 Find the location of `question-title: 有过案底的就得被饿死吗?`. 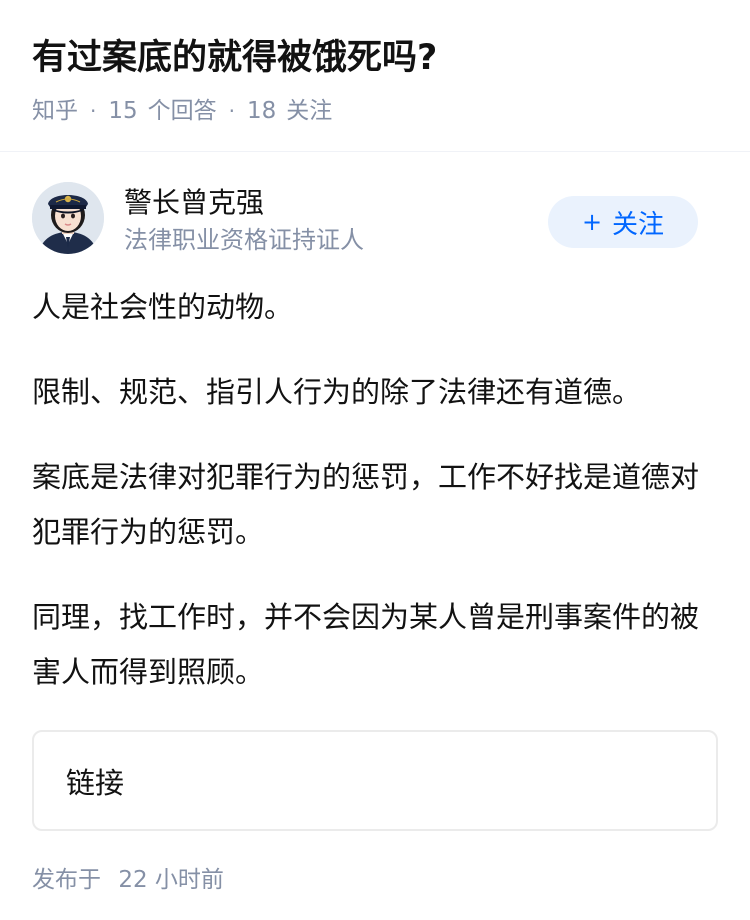

question-title: 有过案底的就得被饿死吗? is located at coordinates (375, 58).